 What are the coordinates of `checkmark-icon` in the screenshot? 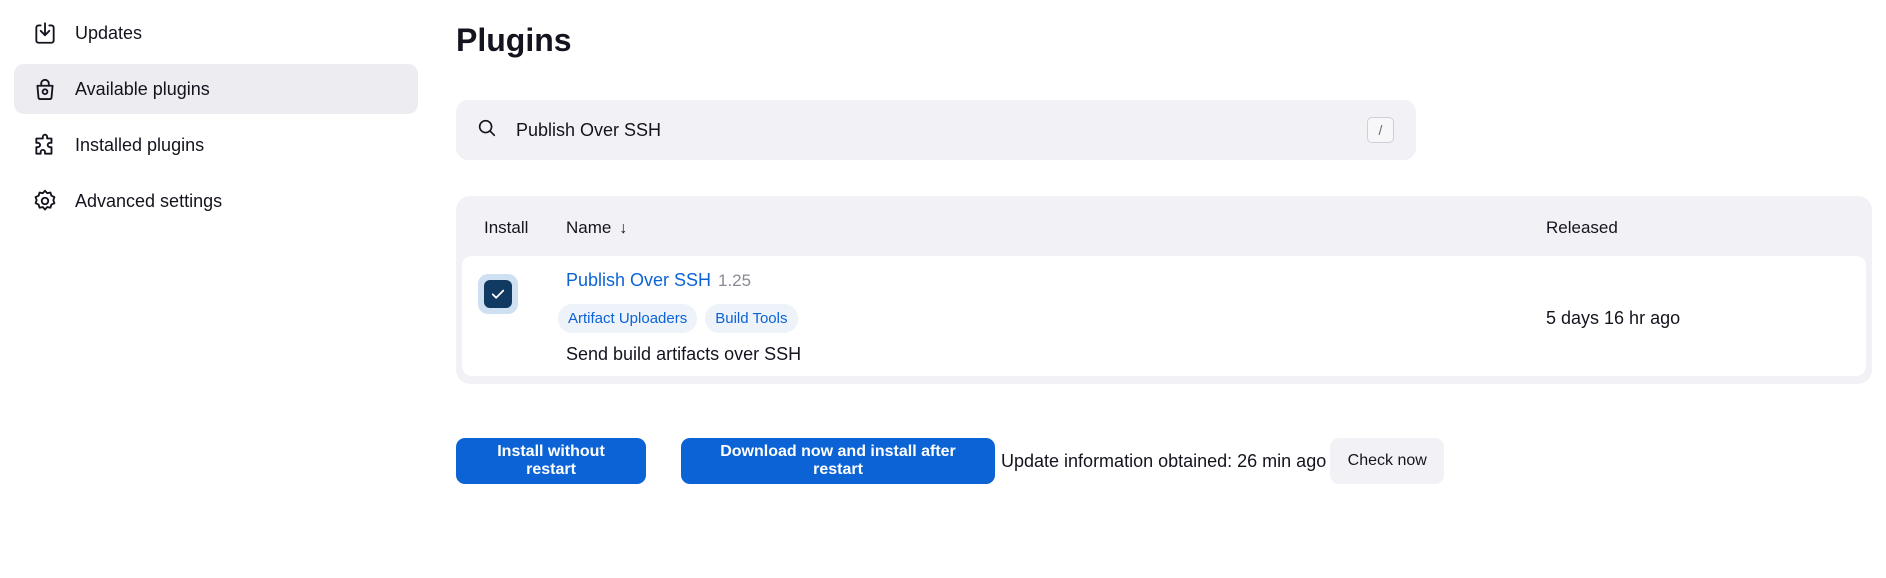 It's located at (498, 294).